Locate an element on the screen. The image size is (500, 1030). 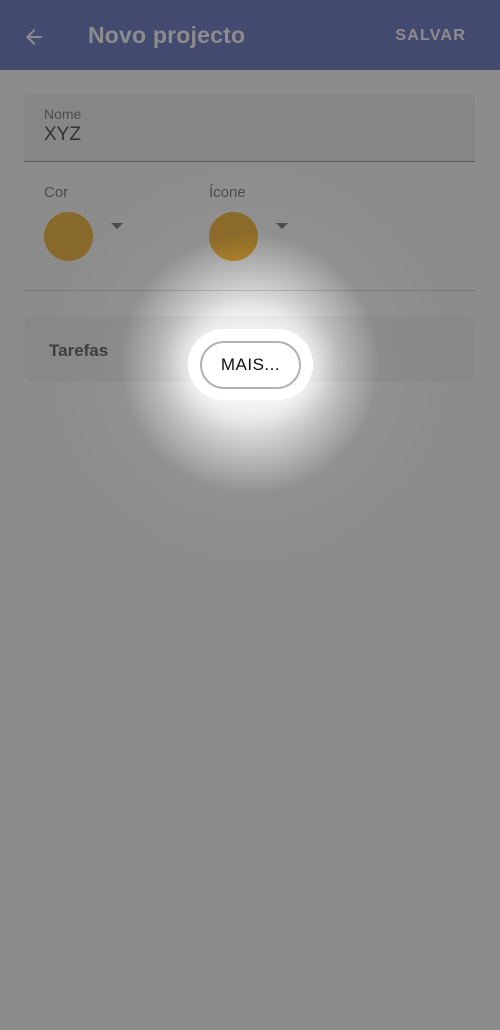
back-button is located at coordinates (34, 37).